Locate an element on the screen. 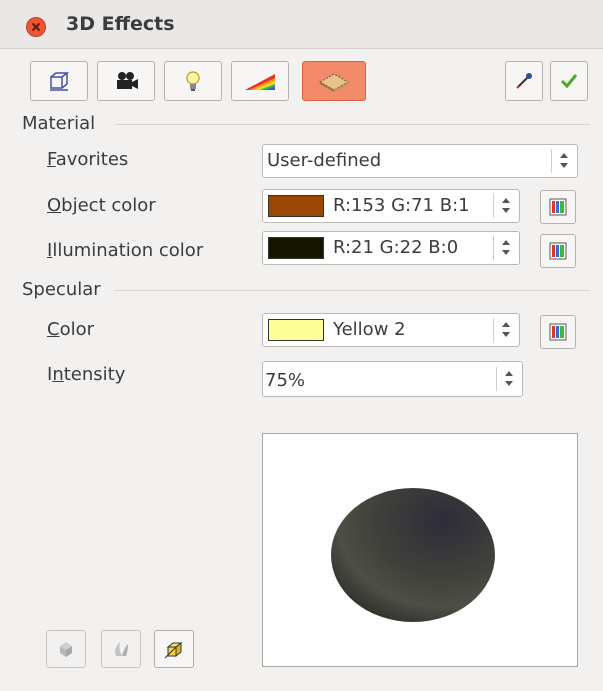 The height and width of the screenshot is (691, 603). perspective-button is located at coordinates (174, 649).